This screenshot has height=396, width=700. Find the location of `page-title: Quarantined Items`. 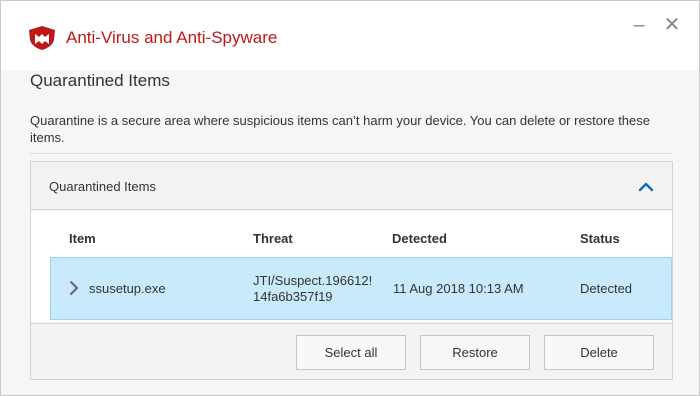

page-title: Quarantined Items is located at coordinates (100, 80).